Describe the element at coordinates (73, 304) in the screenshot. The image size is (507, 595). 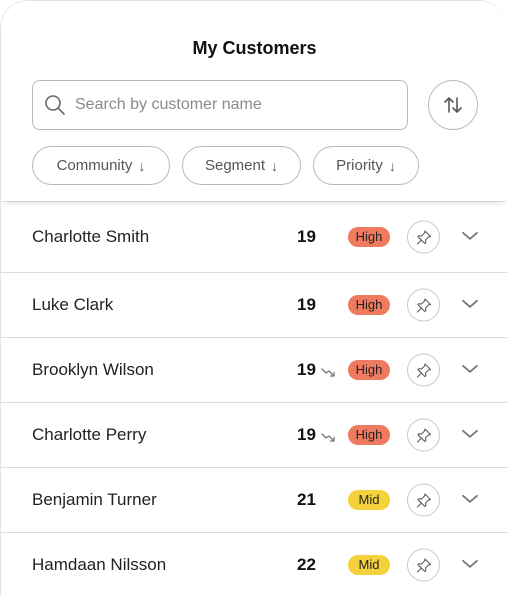
I see `customer-name: Luke Clark` at that location.